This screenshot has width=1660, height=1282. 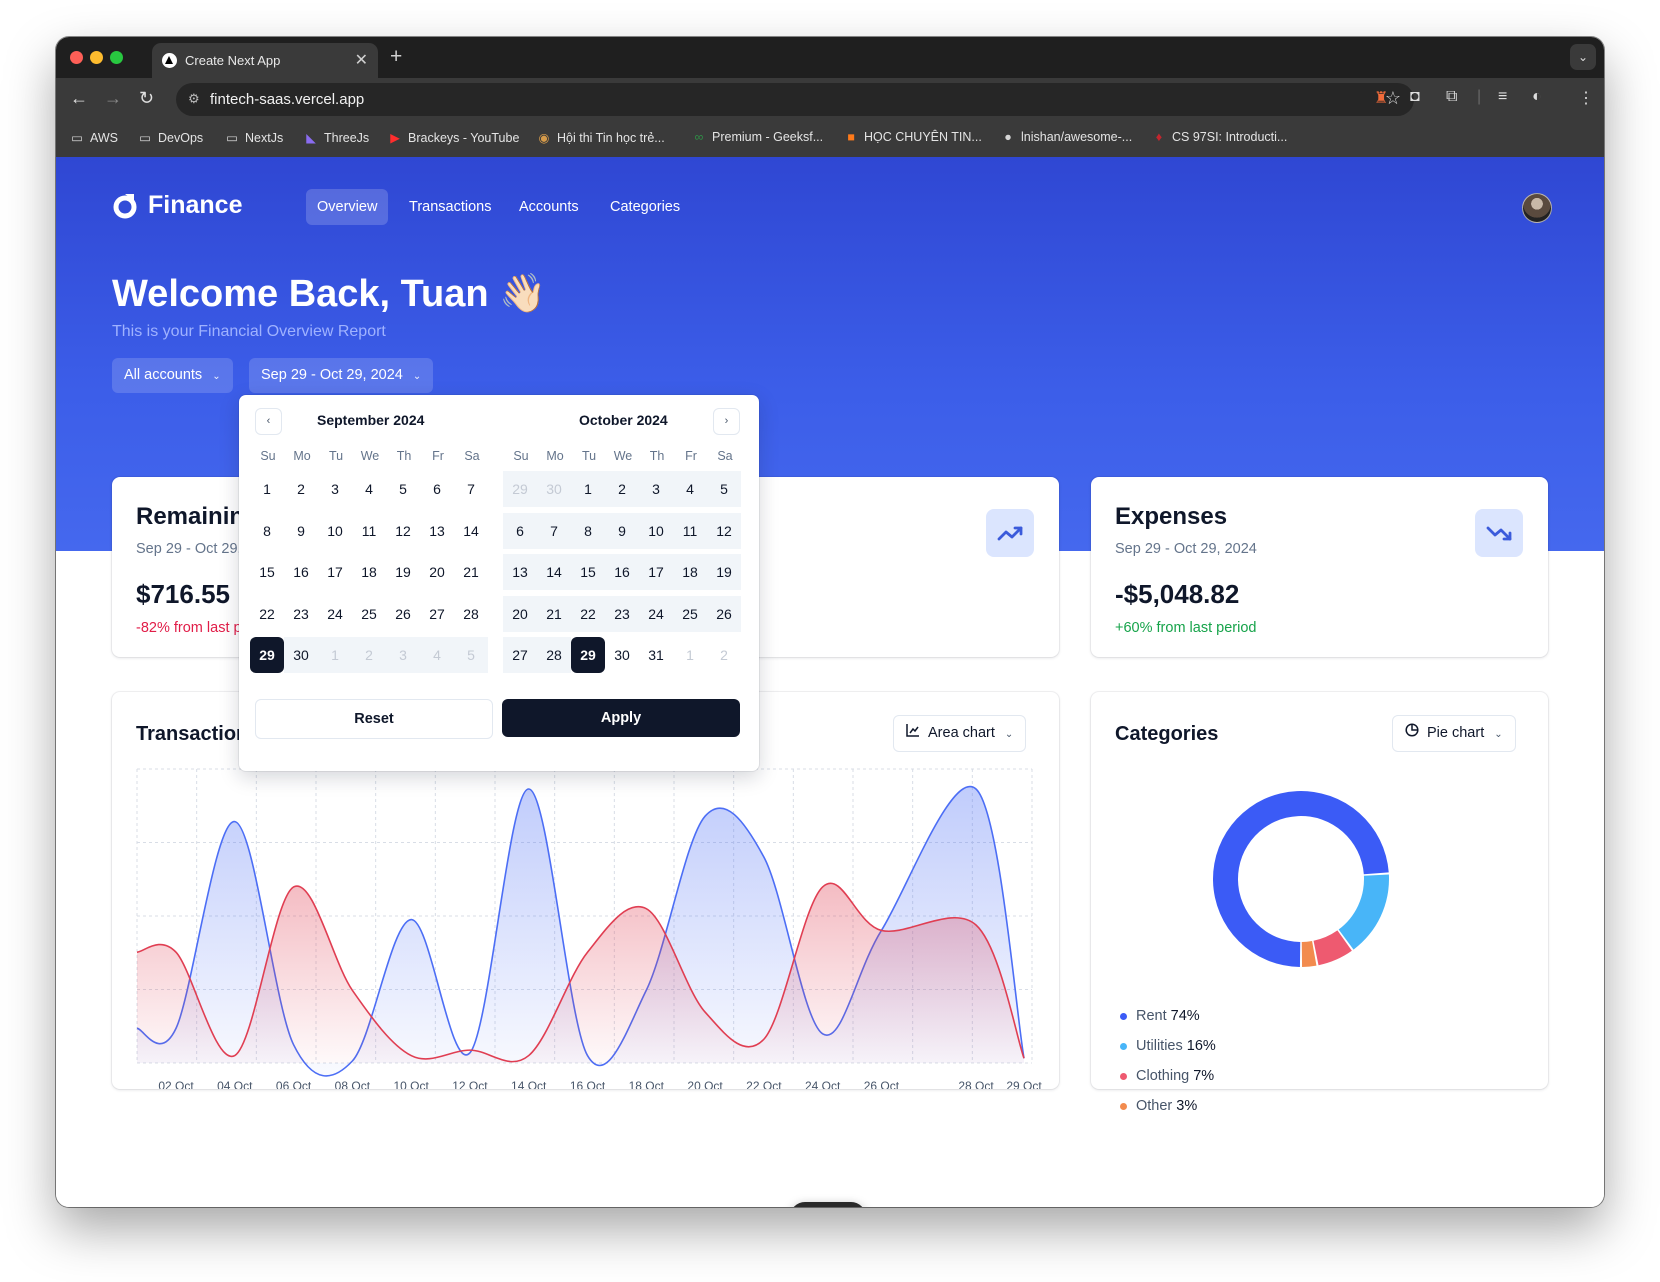 I want to click on browser-menu-icon: ⋮, so click(x=1586, y=98).